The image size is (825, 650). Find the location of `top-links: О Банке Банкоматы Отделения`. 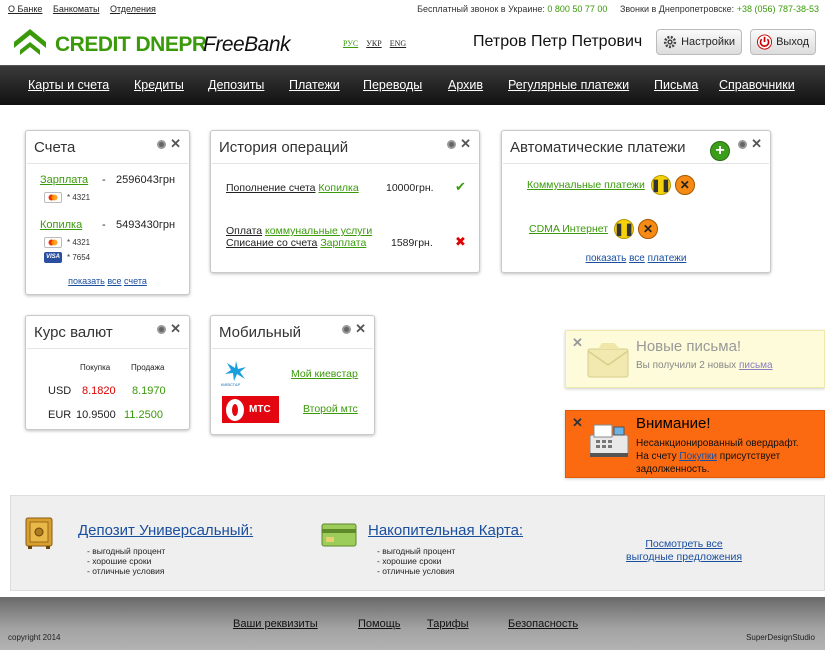

top-links: О Банке Банкоматы Отделения is located at coordinates (86, 9).